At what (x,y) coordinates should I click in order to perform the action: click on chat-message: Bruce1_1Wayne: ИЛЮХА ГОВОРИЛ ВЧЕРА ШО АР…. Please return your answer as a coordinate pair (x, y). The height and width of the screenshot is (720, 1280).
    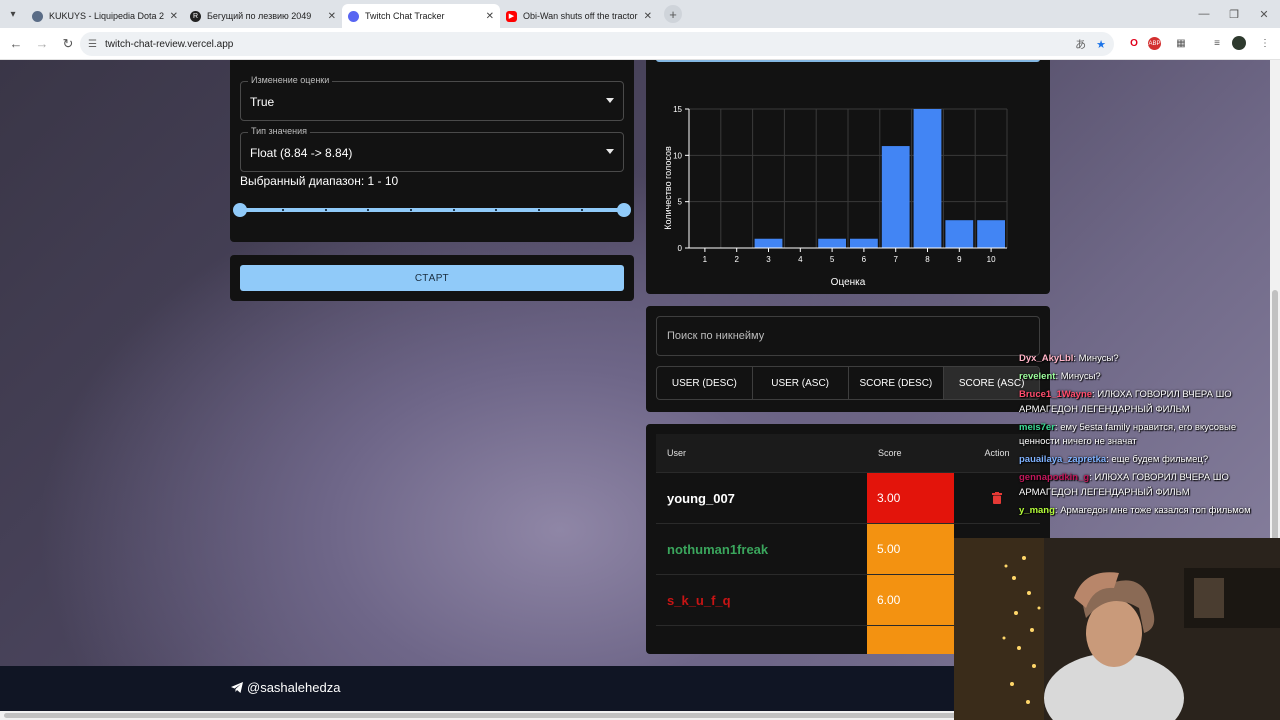
    Looking at the image, I should click on (1125, 402).